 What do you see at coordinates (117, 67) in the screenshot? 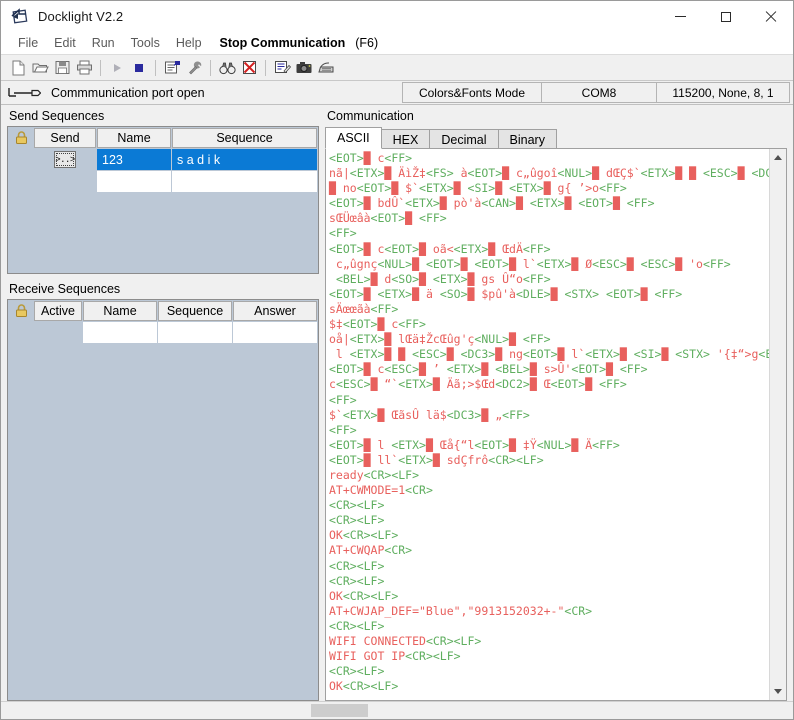
I see `run-play-icon` at bounding box center [117, 67].